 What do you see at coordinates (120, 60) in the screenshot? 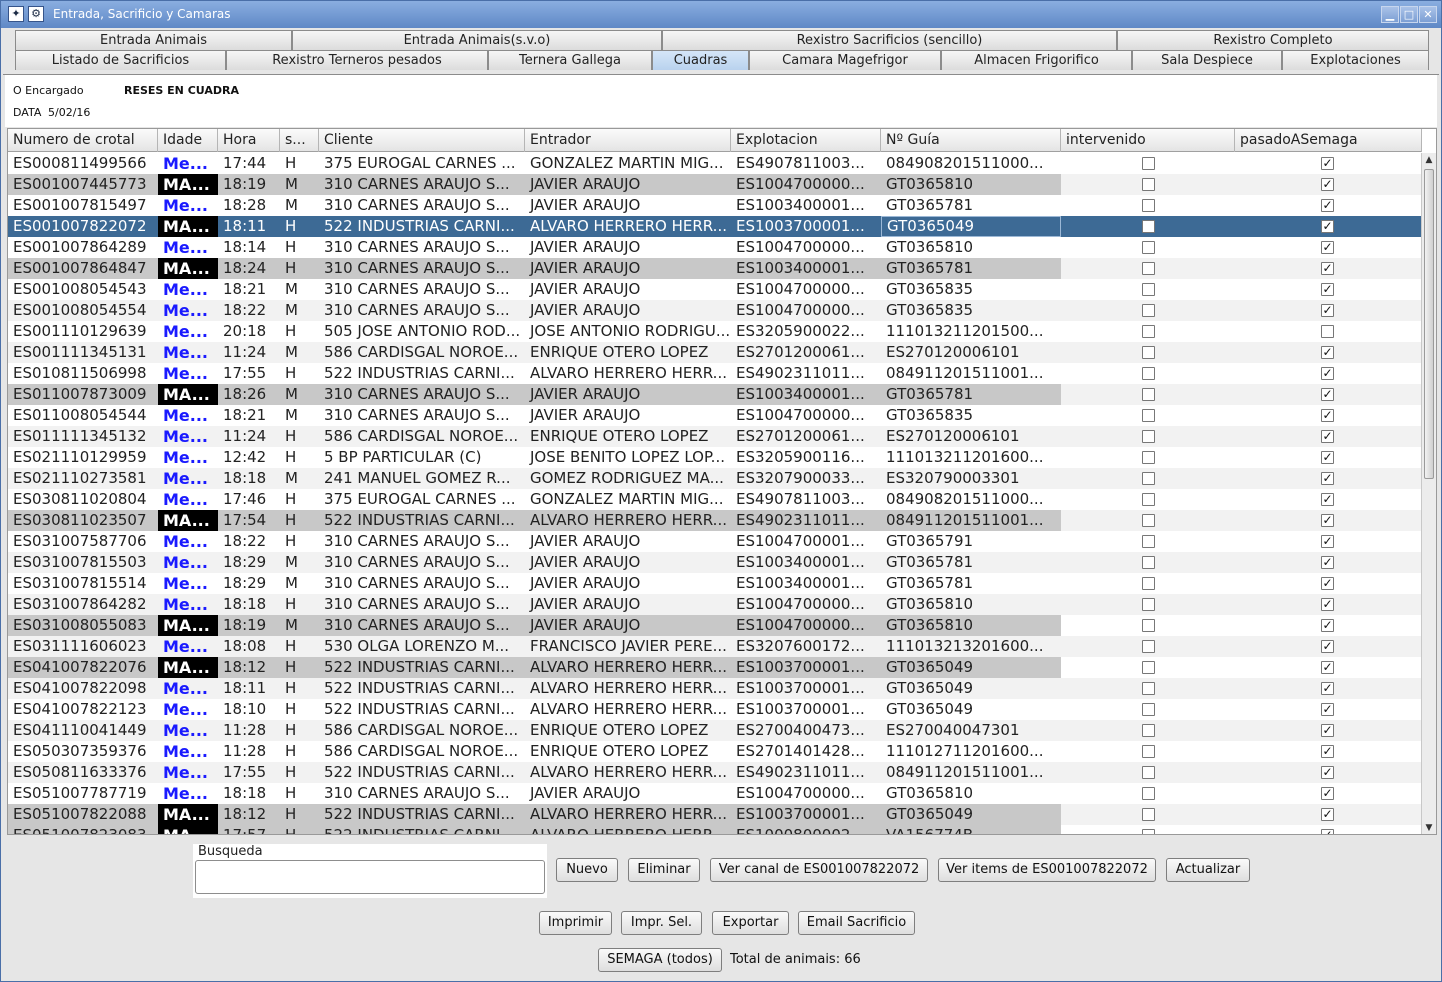
I see `tab-listado-sacrificios: Listado de Sacrificios` at bounding box center [120, 60].